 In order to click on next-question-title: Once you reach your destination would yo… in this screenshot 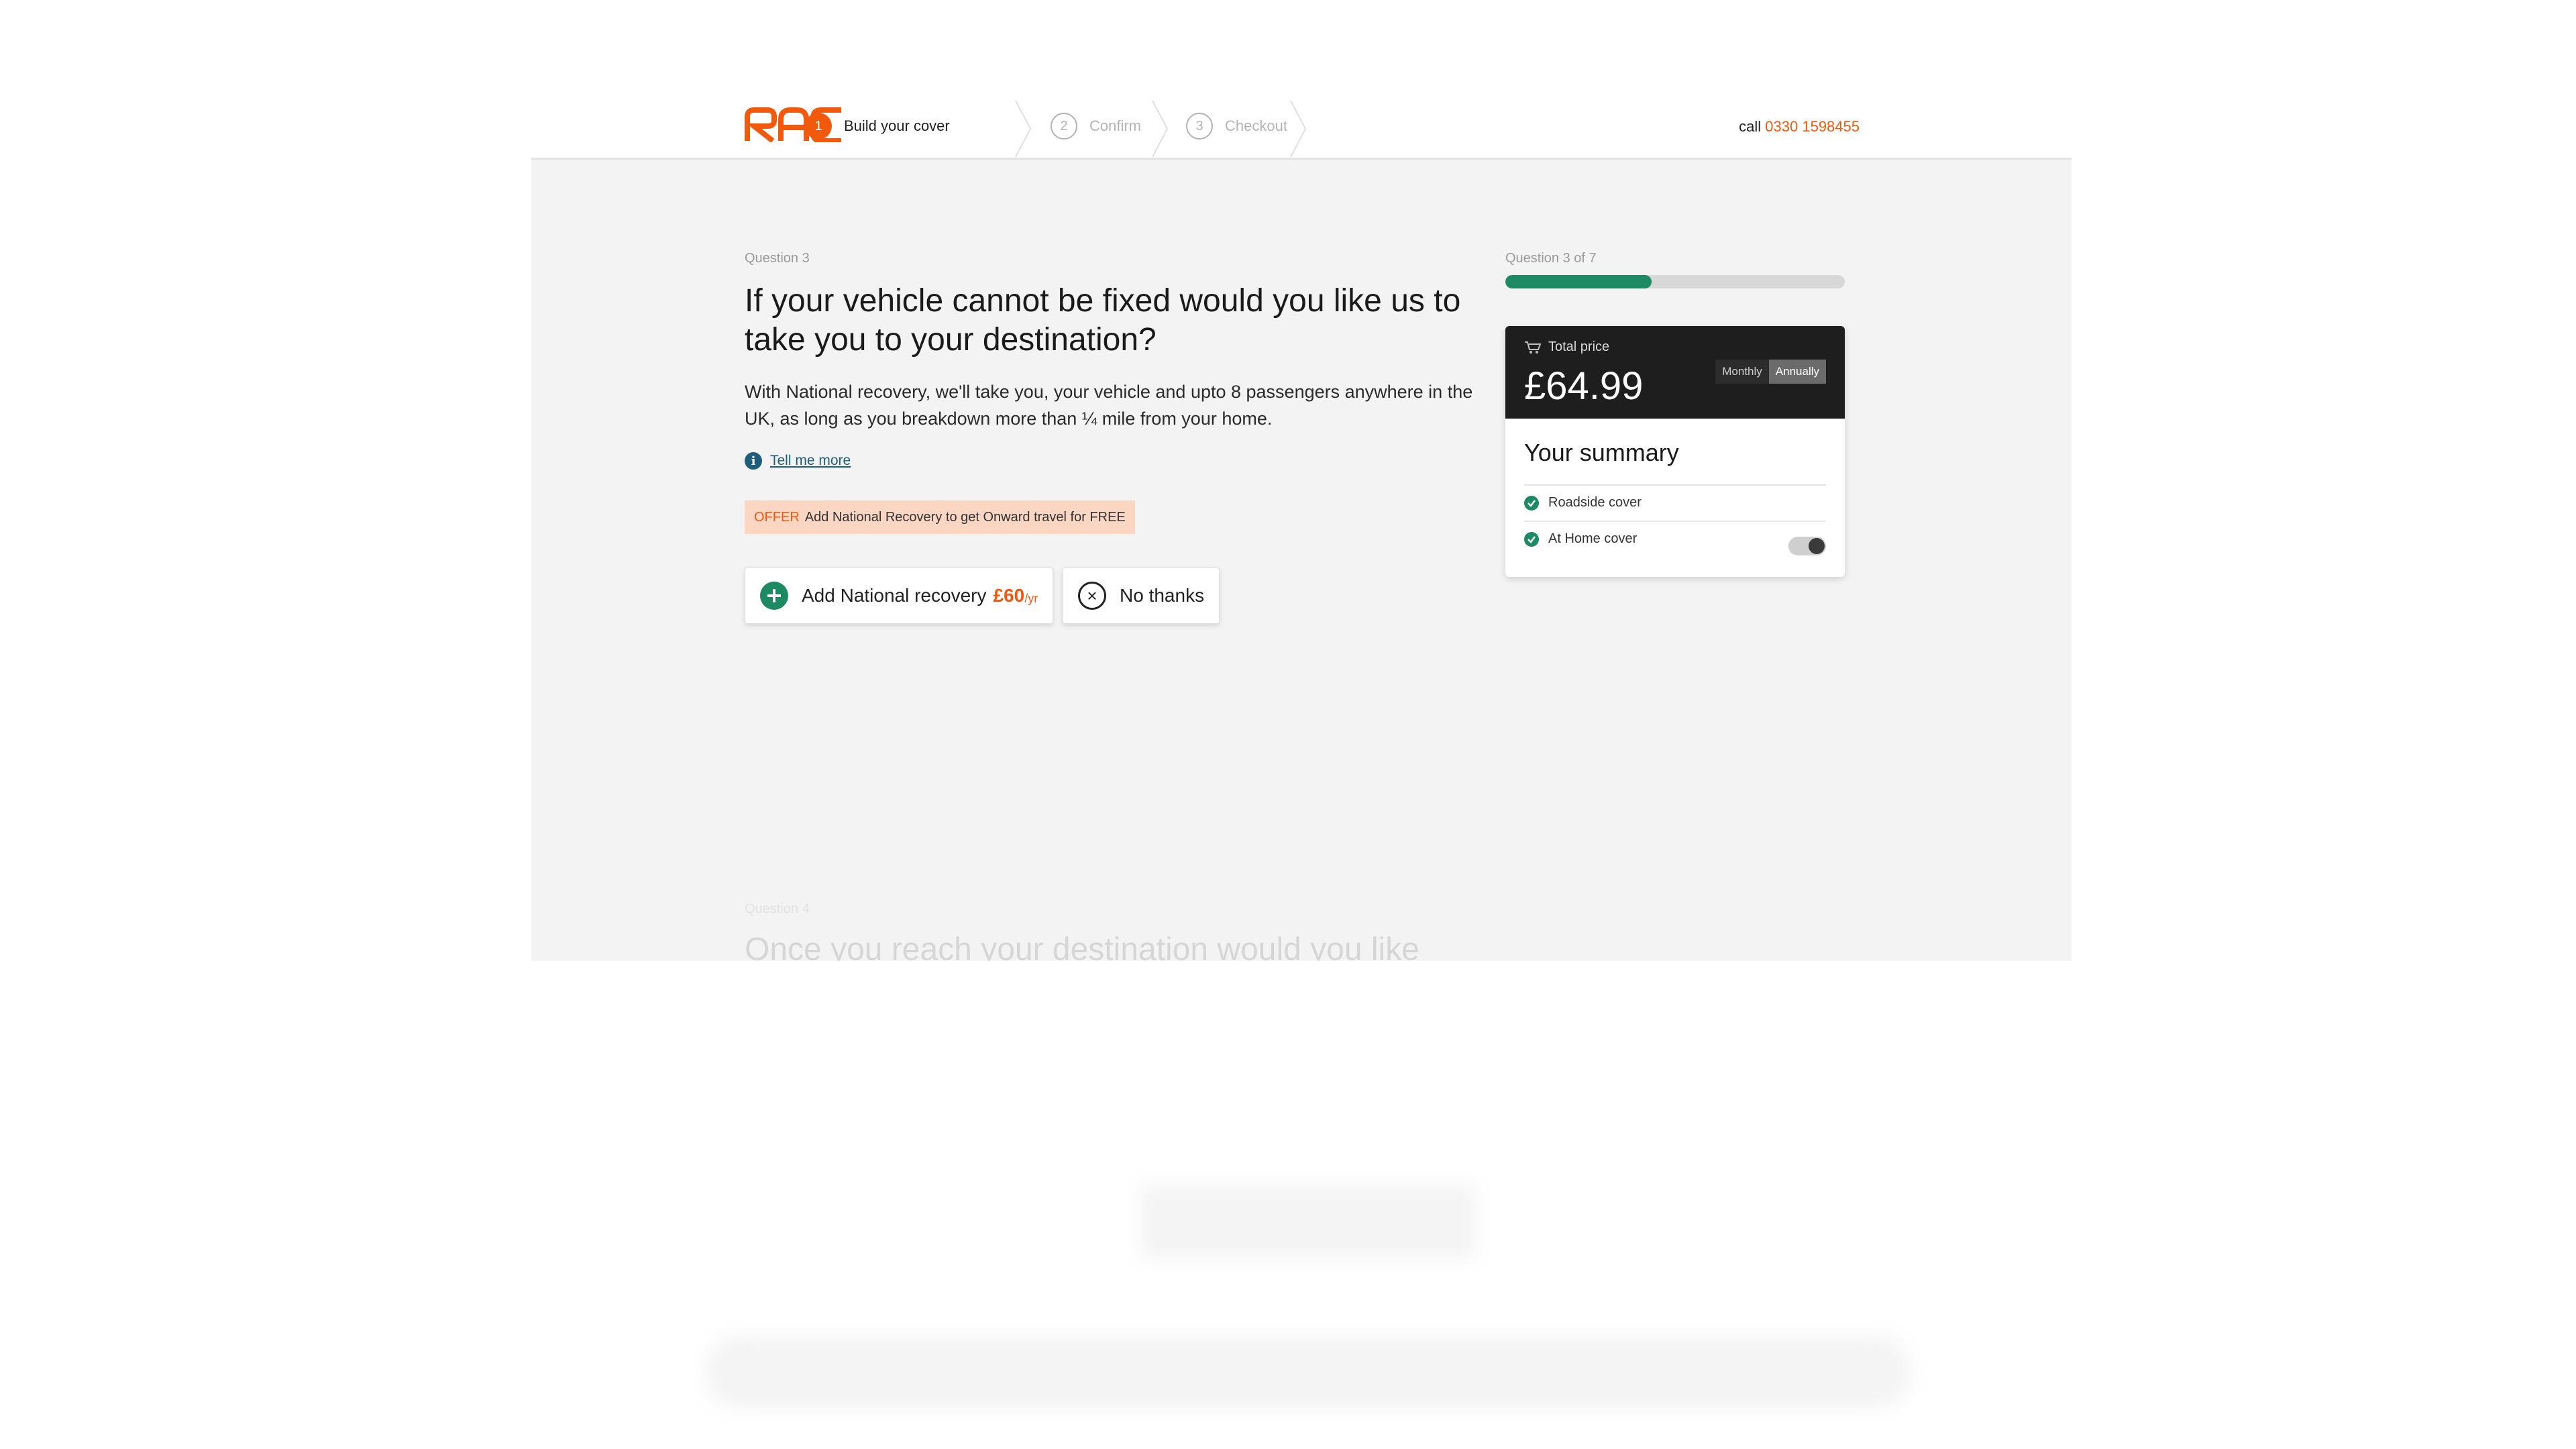, I will do `click(1082, 946)`.